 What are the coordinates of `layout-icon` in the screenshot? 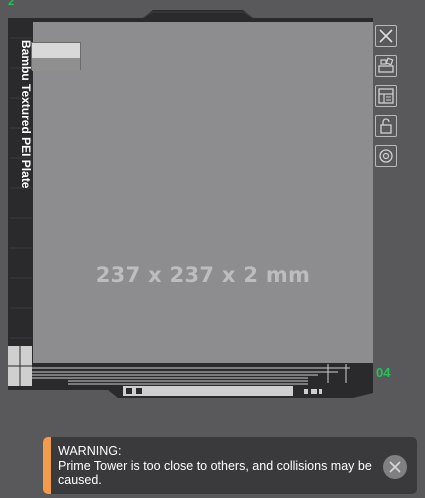 It's located at (386, 96).